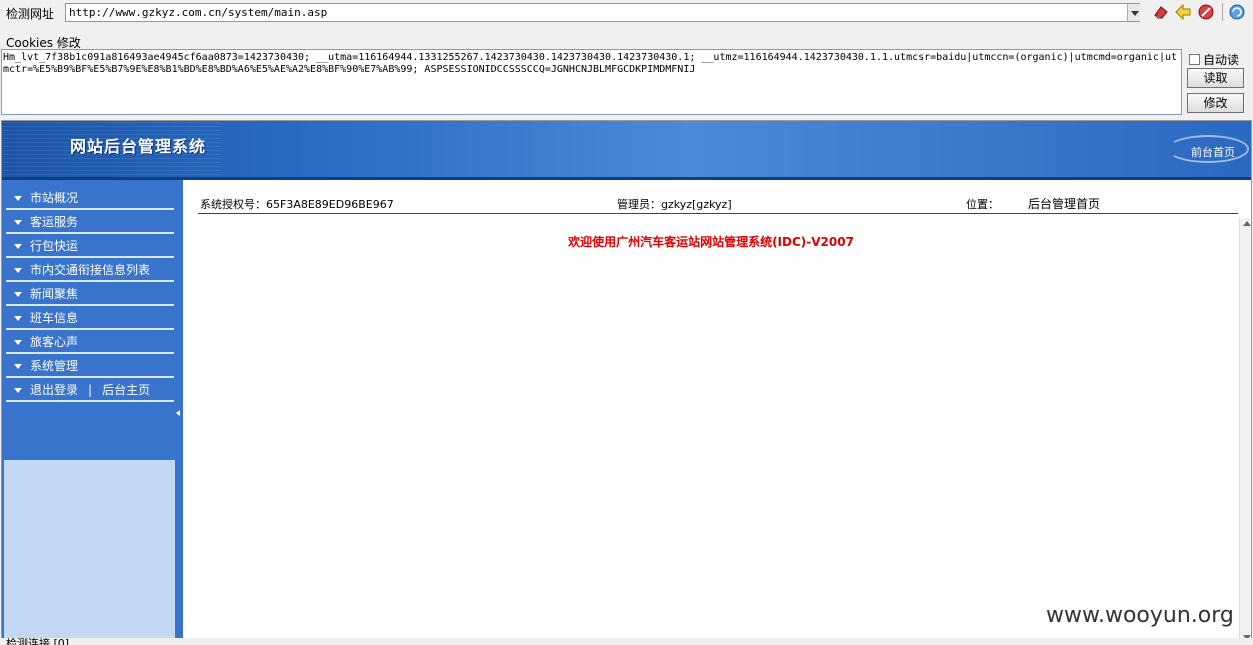  I want to click on vertical-scrollbar, so click(1245, 431).